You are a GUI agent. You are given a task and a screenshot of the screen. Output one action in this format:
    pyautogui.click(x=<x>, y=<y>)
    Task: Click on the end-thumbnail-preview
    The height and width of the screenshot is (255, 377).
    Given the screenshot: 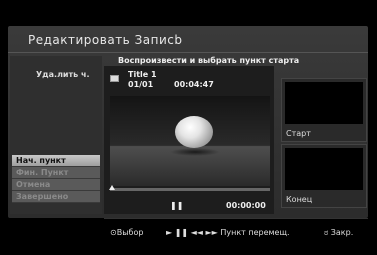 What is the action you would take?
    pyautogui.click(x=324, y=169)
    